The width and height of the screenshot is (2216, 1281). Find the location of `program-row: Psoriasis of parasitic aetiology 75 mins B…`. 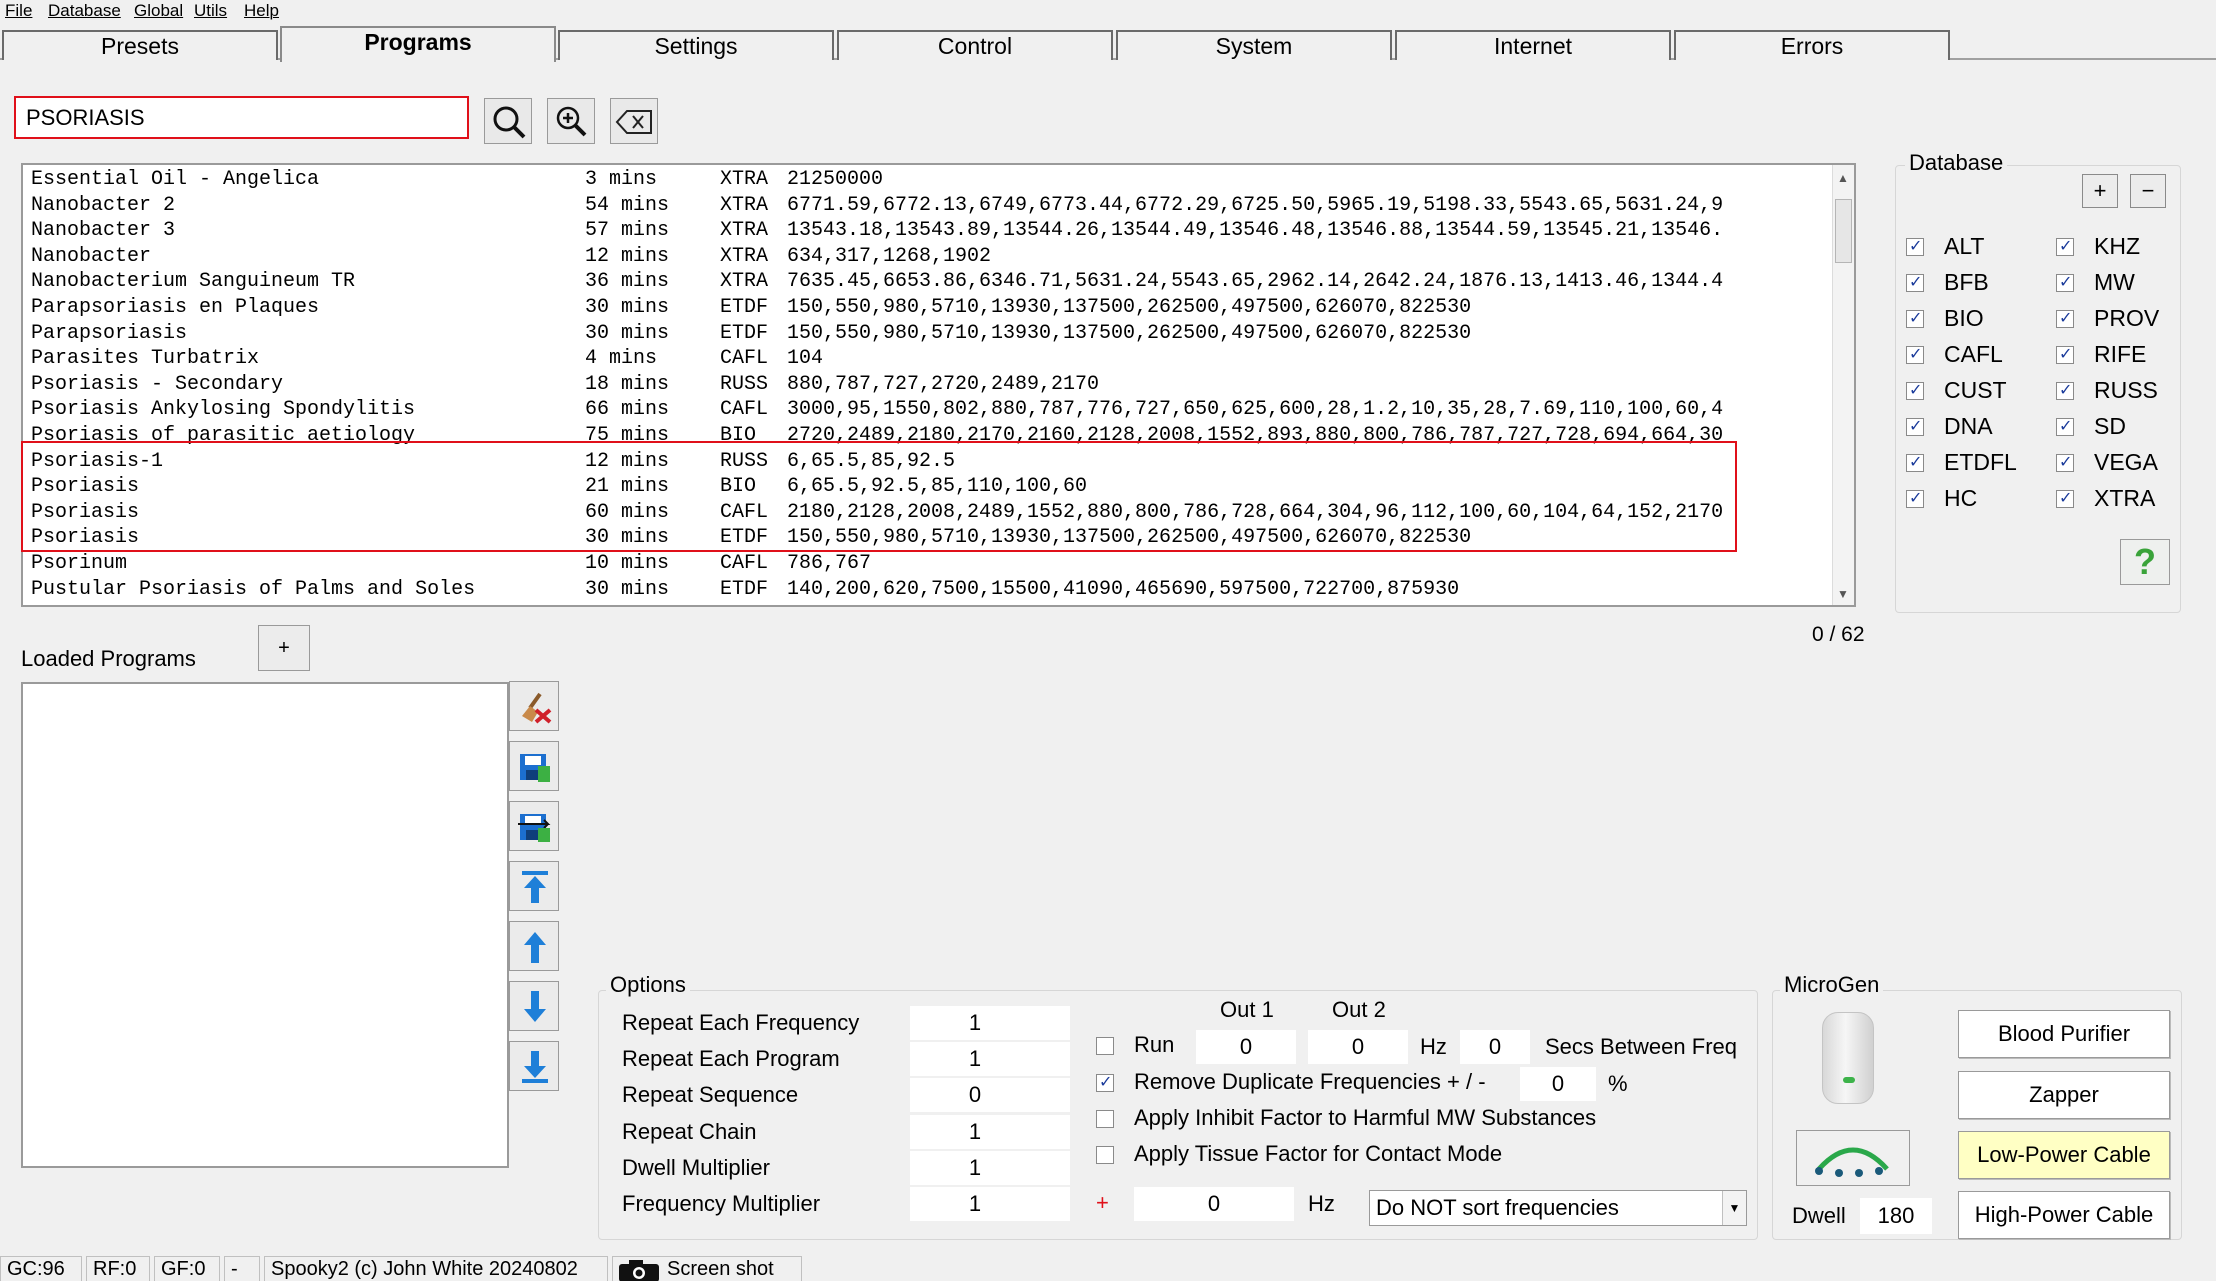

program-row: Psoriasis of parasitic aetiology 75 mins B… is located at coordinates (928, 436).